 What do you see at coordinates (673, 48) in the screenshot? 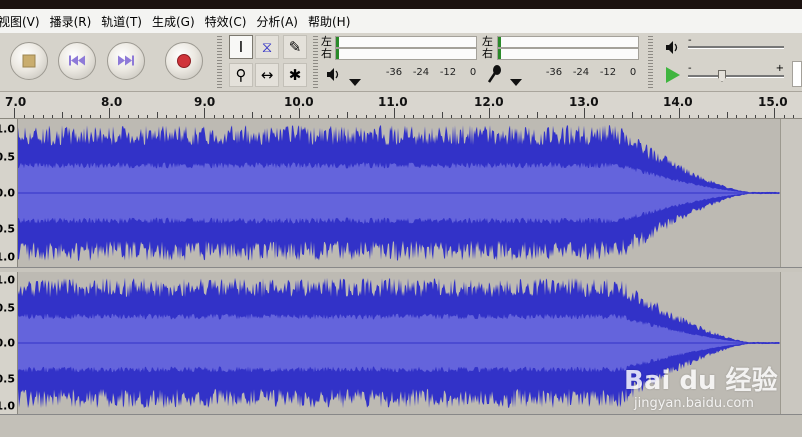
I see `output-volume-icon` at bounding box center [673, 48].